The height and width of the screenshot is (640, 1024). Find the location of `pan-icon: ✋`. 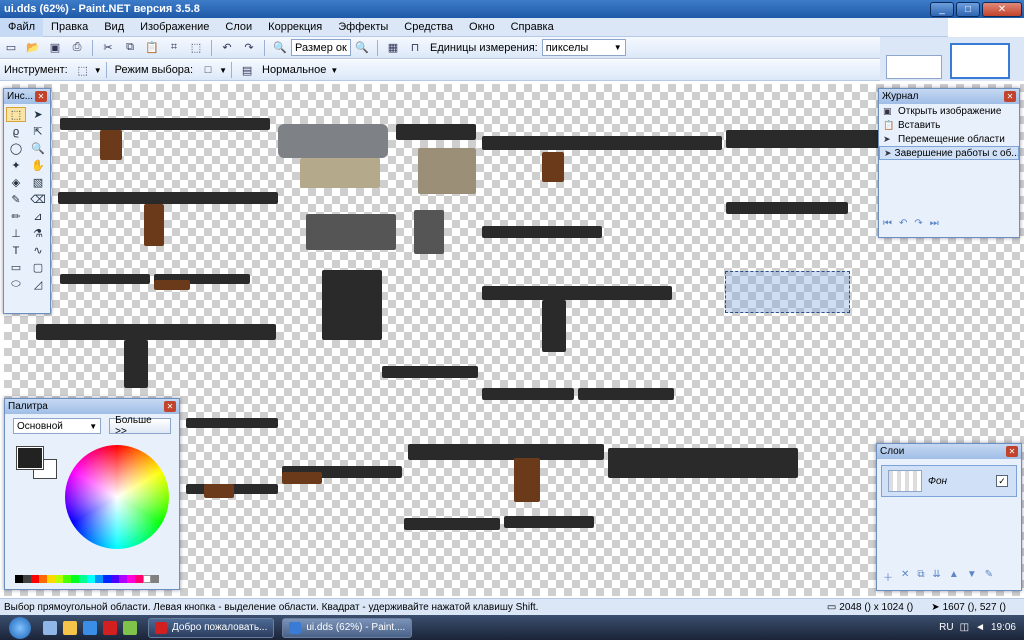

pan-icon: ✋ is located at coordinates (38, 165).